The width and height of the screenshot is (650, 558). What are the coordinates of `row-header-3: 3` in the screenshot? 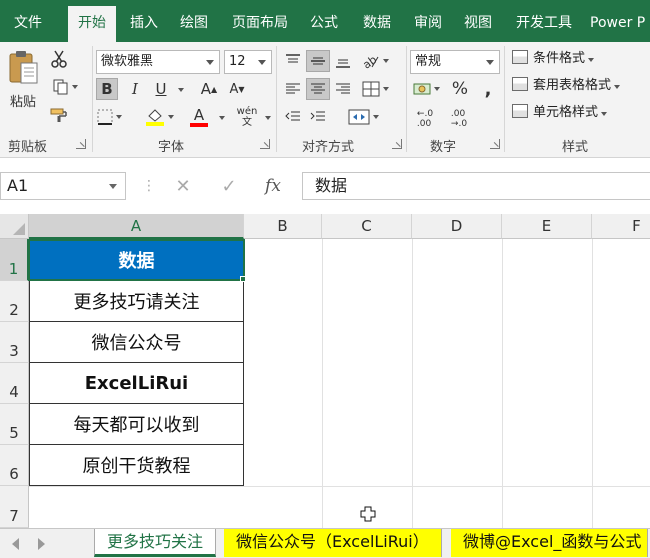 It's located at (14, 342).